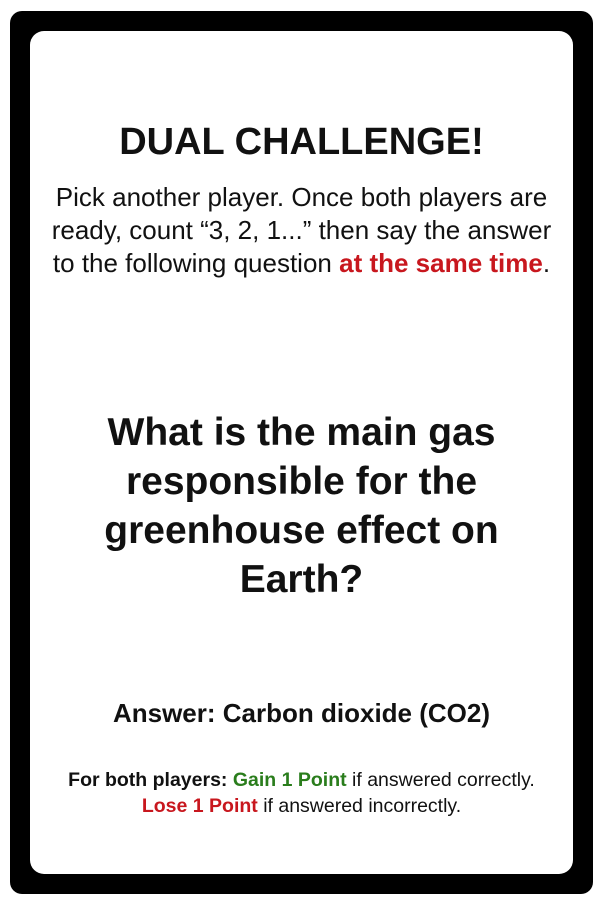 This screenshot has width=603, height=905. Describe the element at coordinates (148, 780) in the screenshot. I see `rules-lead: For both players:` at that location.